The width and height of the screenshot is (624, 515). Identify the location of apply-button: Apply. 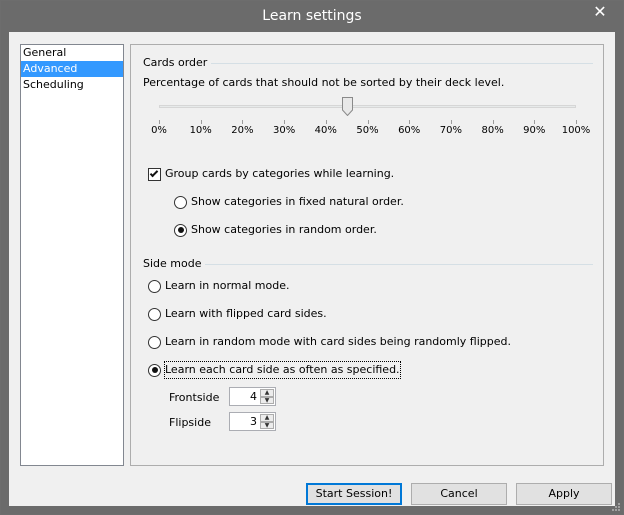
(564, 494).